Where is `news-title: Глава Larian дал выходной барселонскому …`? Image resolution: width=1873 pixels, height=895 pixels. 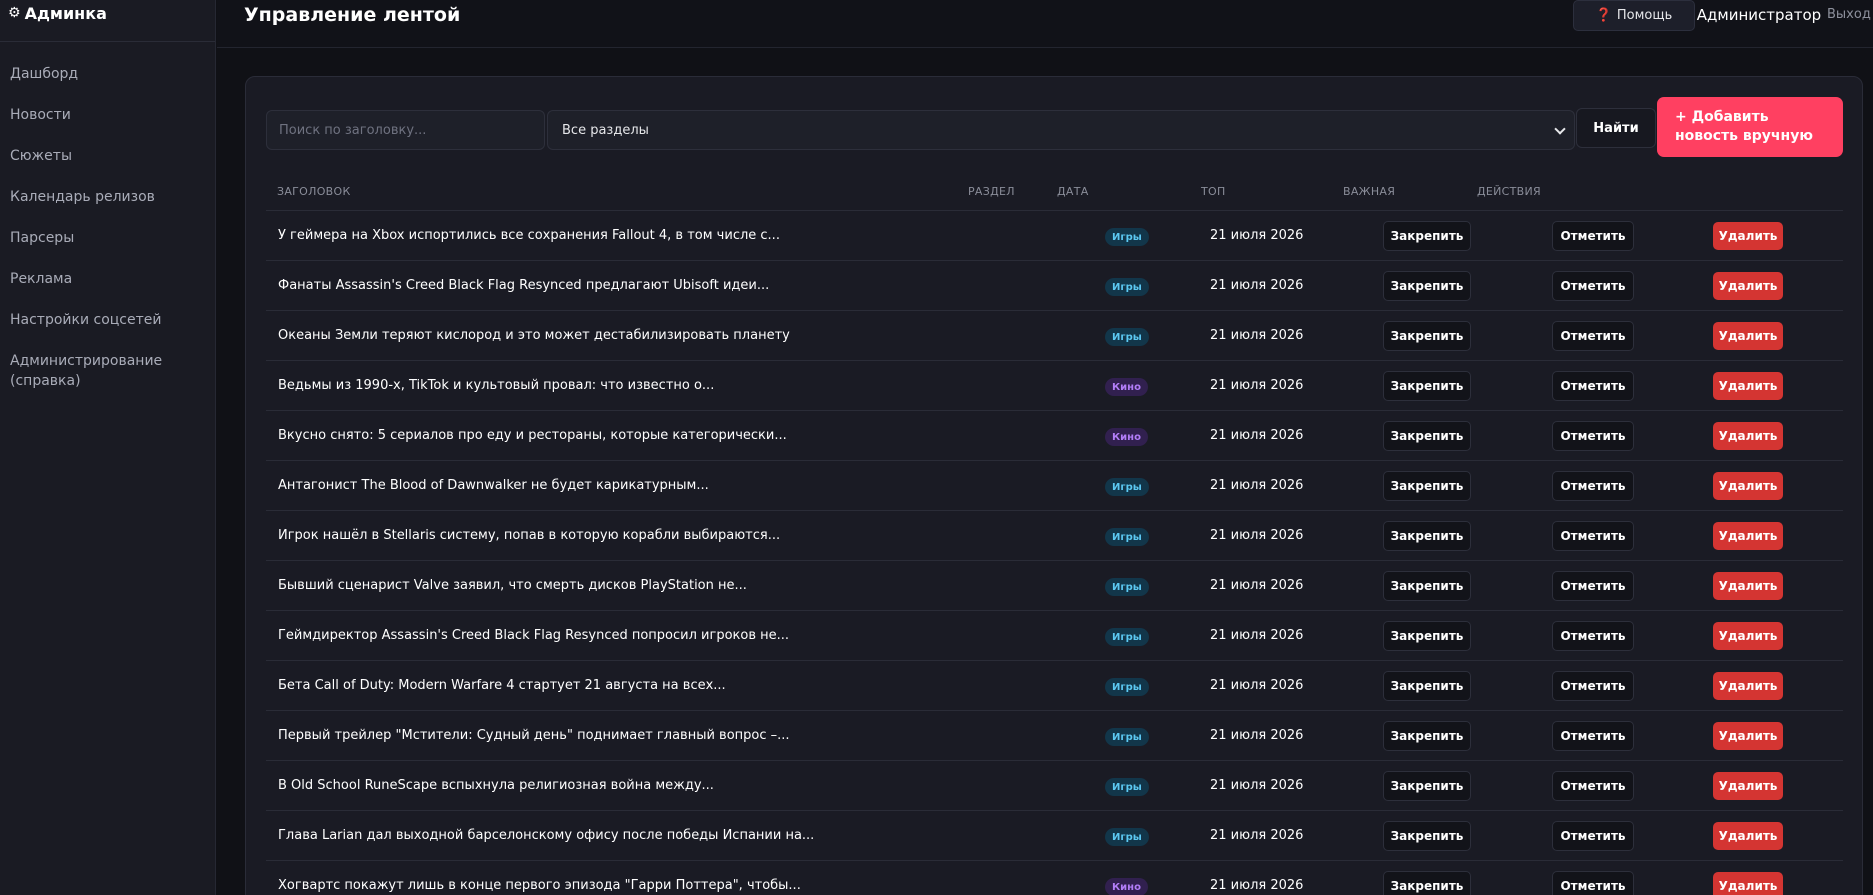
news-title: Глава Larian дал выходной барселонскому … is located at coordinates (546, 835).